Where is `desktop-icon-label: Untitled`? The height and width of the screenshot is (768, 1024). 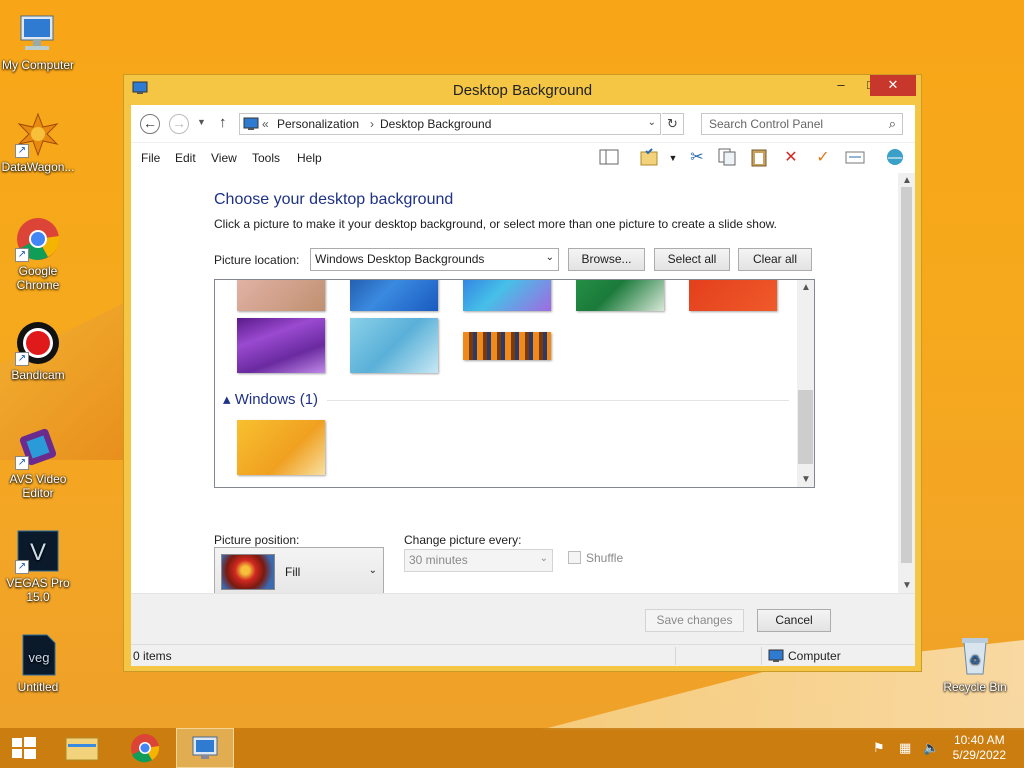
desktop-icon-label: Untitled is located at coordinates (38, 687).